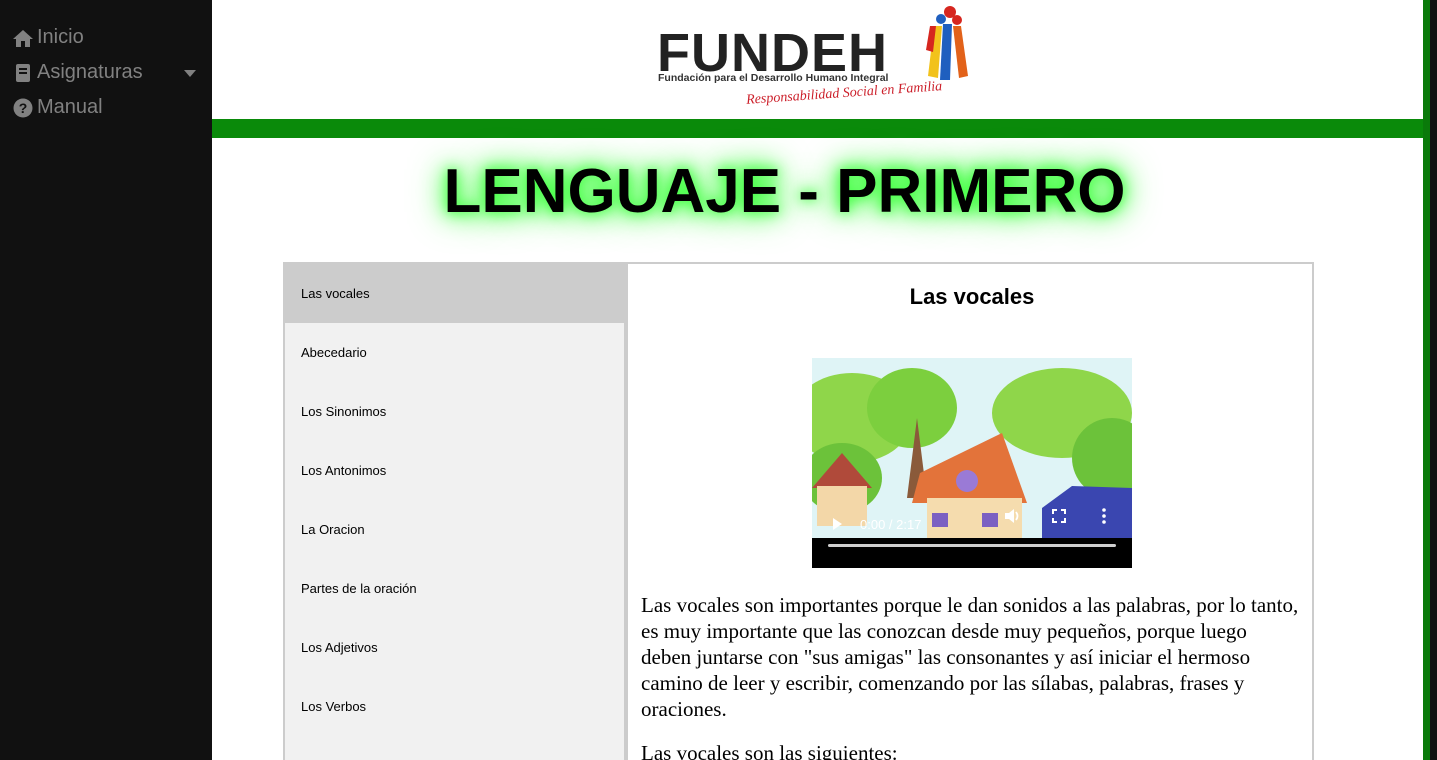 The height and width of the screenshot is (760, 1437). I want to click on lesson-item-partes-de-la-oracion: Partes de la oración, so click(454, 588).